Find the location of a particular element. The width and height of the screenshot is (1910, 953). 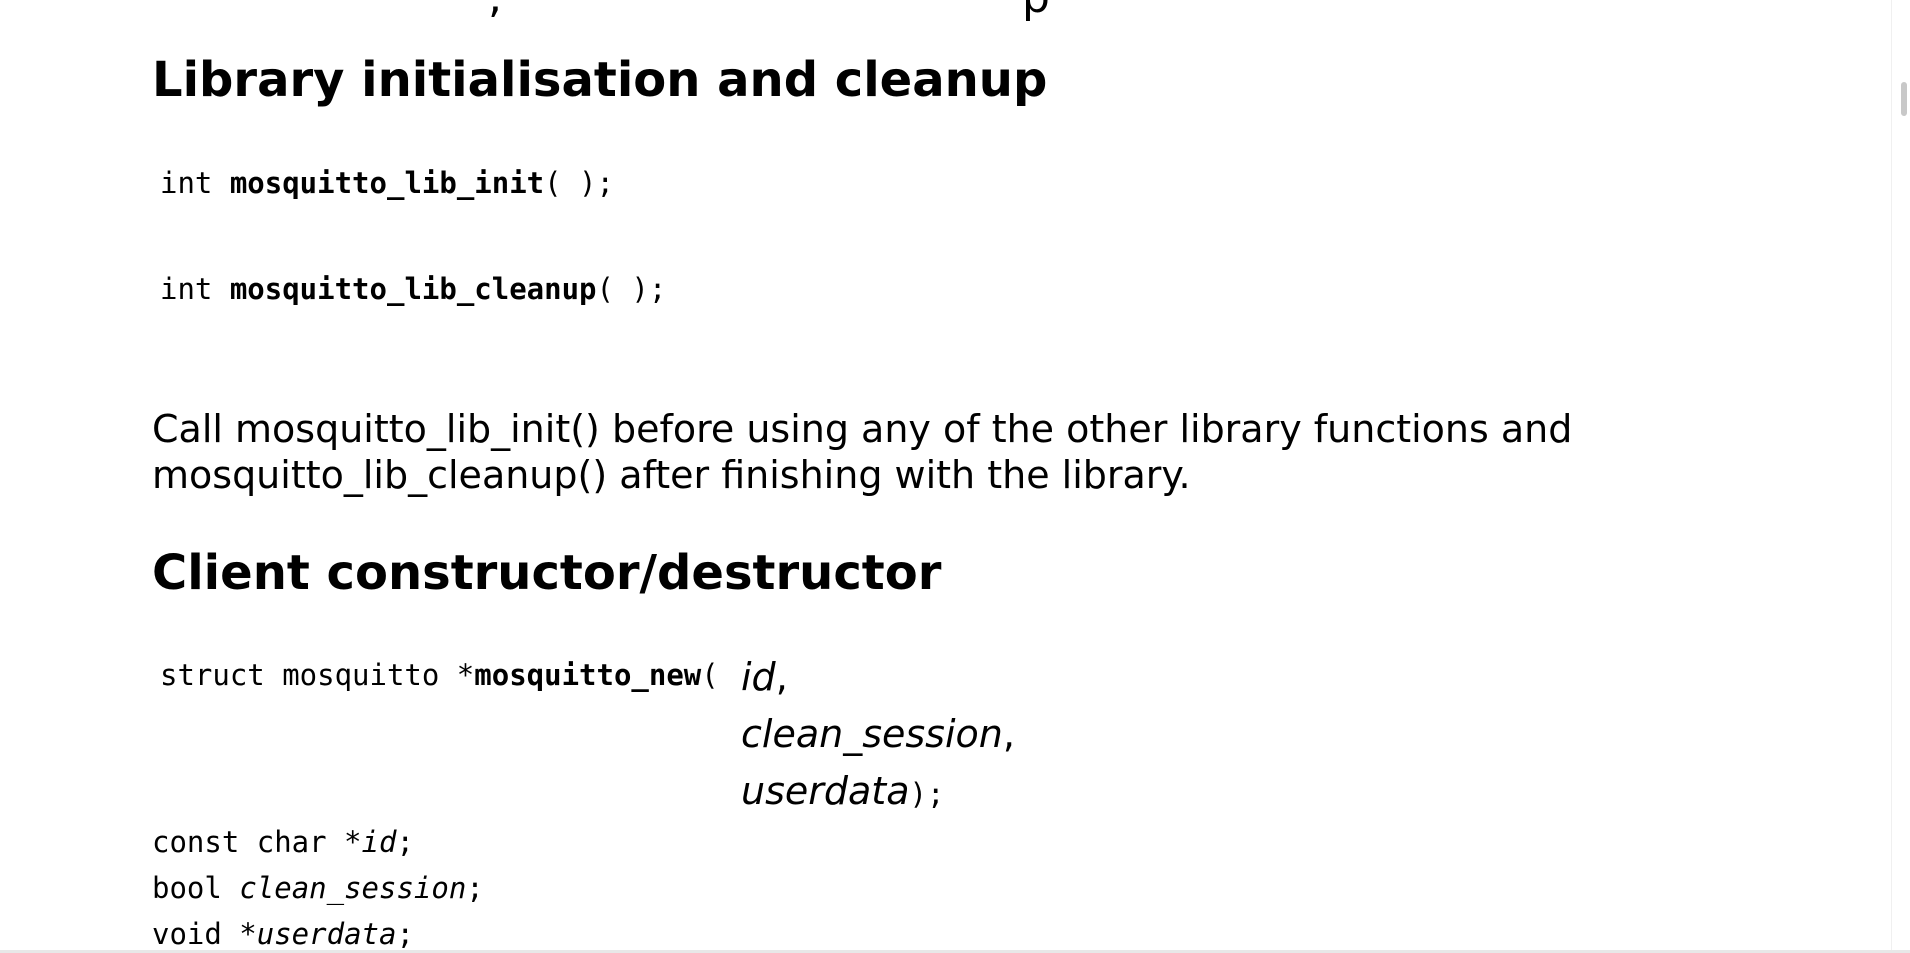

decl-clean-session: bool clean_session; is located at coordinates (318, 888).